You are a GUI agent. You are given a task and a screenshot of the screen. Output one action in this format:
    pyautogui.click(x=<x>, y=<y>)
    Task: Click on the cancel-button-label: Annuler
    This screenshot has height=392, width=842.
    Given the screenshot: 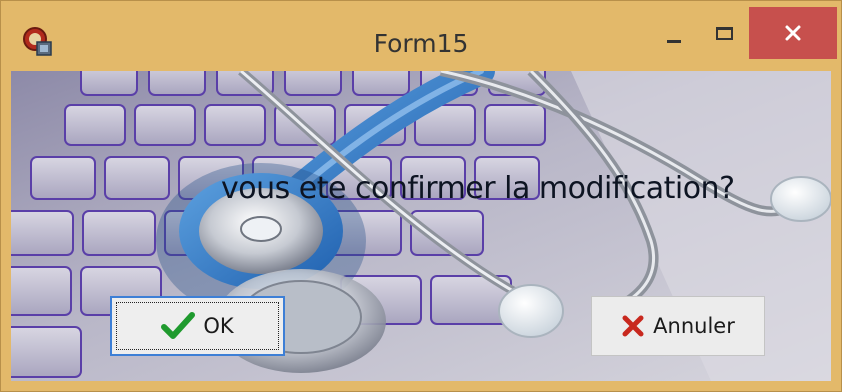 What is the action you would take?
    pyautogui.click(x=694, y=326)
    